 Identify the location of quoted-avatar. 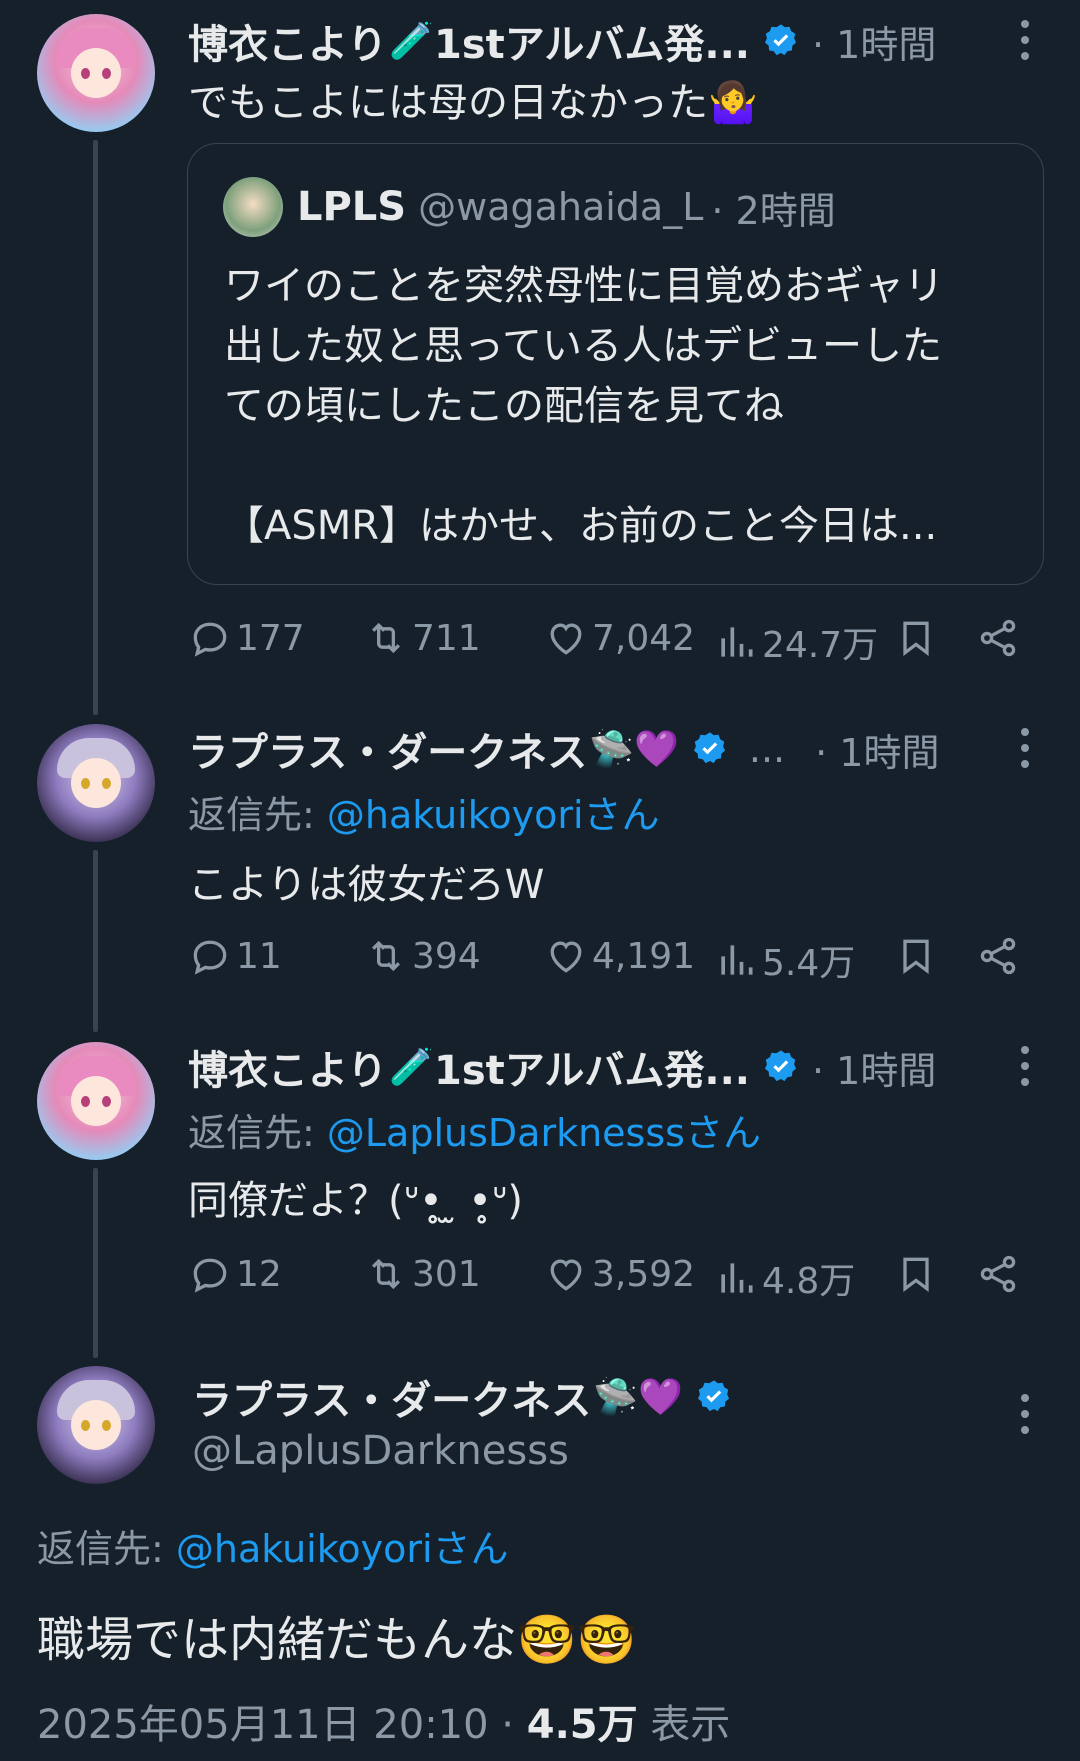
(253, 207).